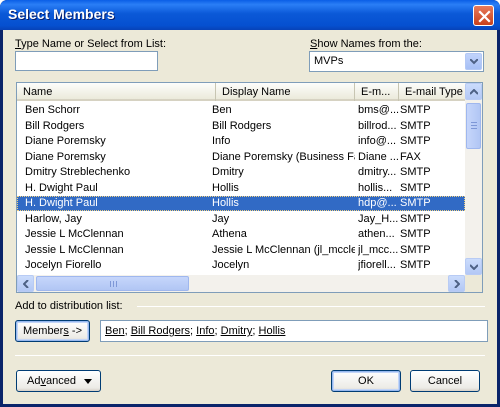 The image size is (500, 407). I want to click on contact-row: Dmitry Streblechenko Dmitry dmitry... SMTP, so click(241, 172).